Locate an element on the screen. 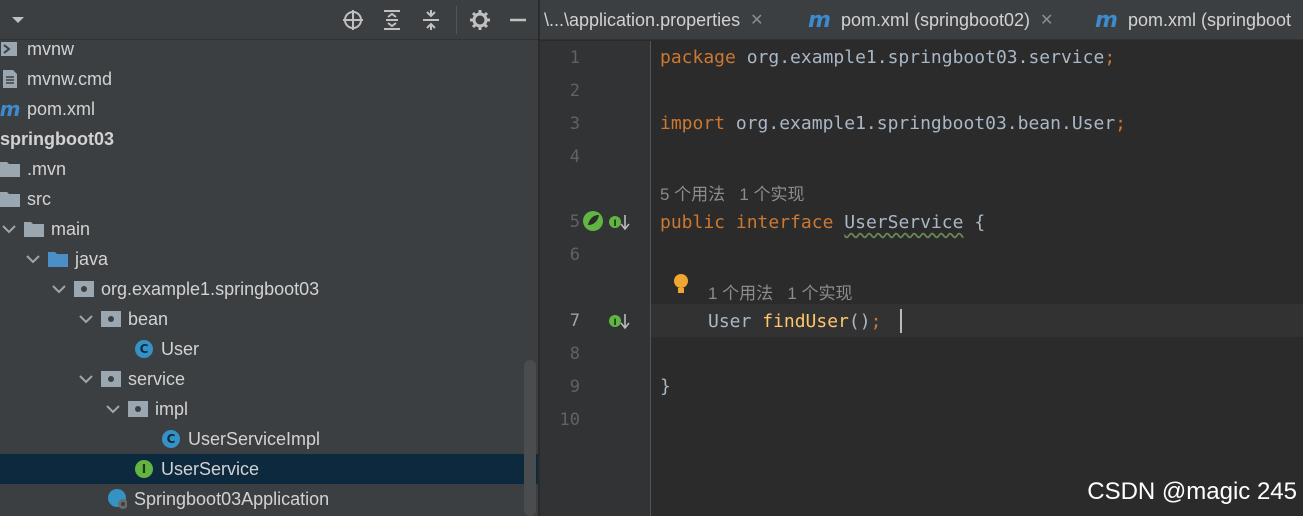 This screenshot has height=516, width=1303. tree-item-userserviceimpl-class: C UserServiceImpl is located at coordinates (269, 439).